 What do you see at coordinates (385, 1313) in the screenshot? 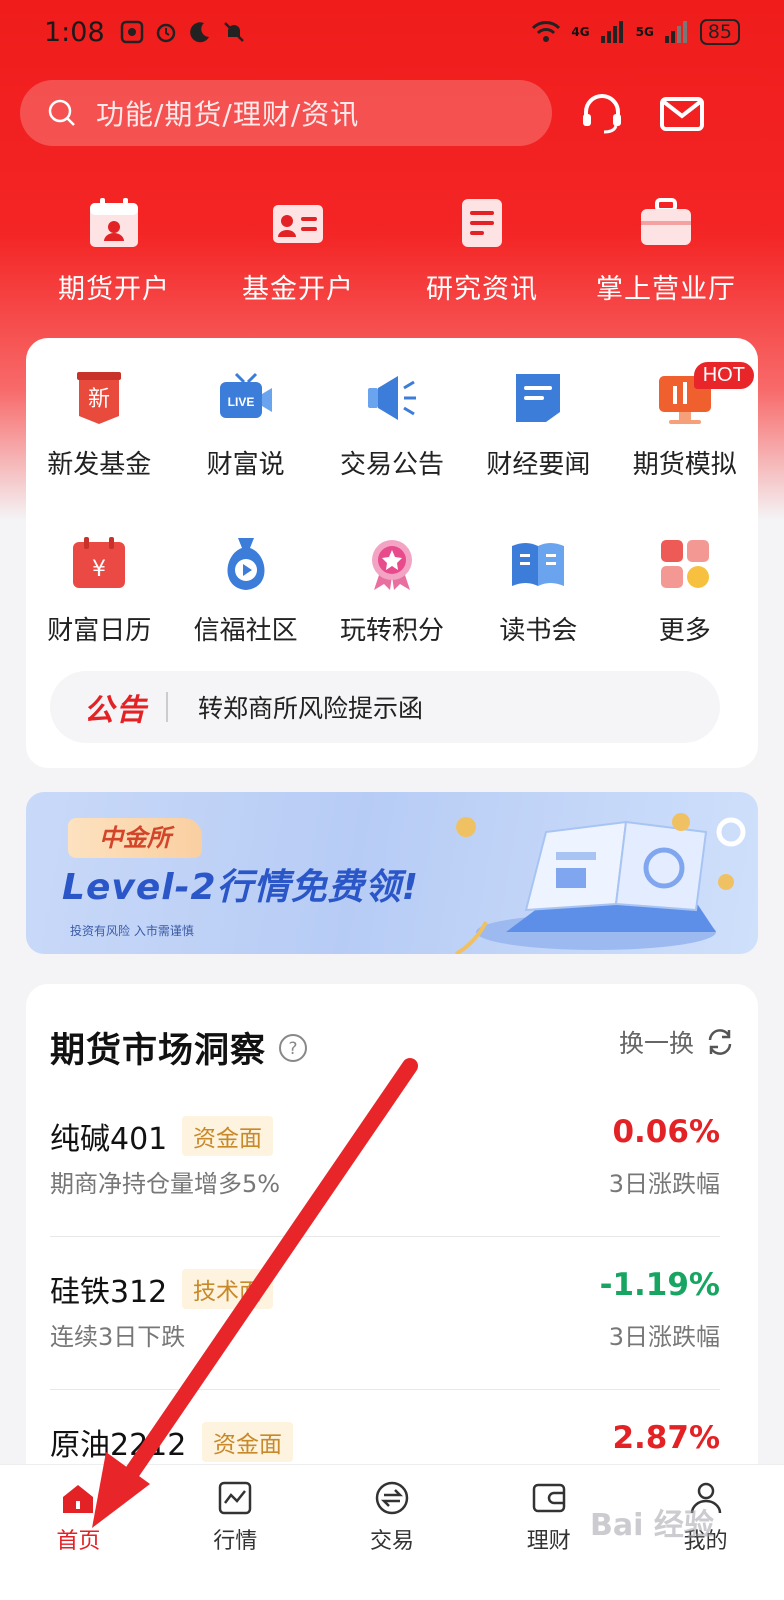
I see `market-row: 硅铁312 技术面 连续3日下跌 -1.19% 3日涨跌幅` at bounding box center [385, 1313].